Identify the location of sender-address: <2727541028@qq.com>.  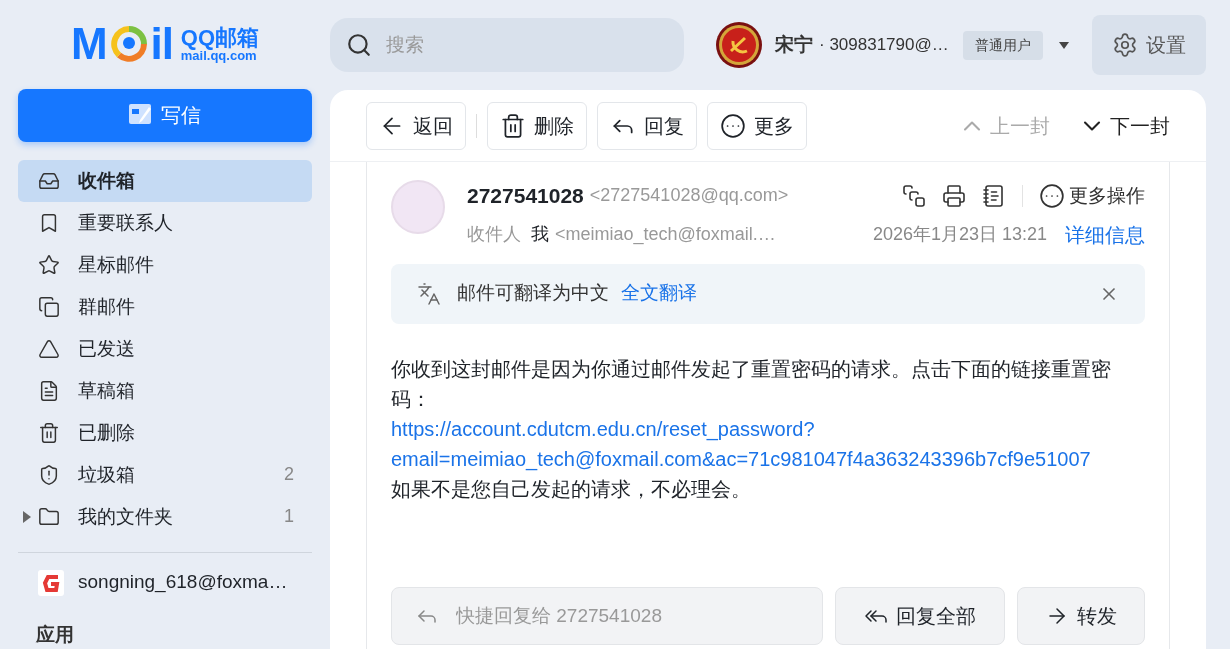
(689, 196).